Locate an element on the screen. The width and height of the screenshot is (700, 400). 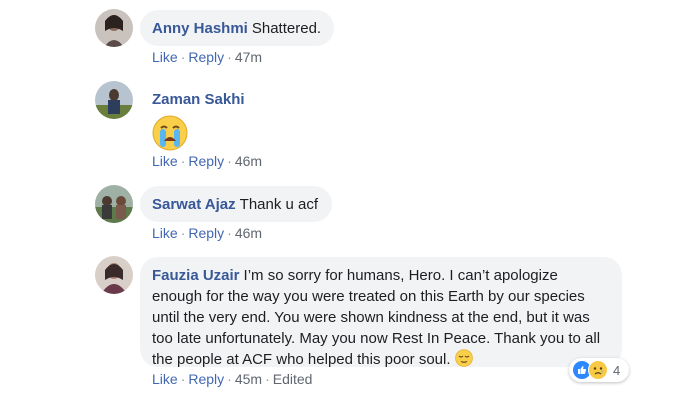
comment-actions: Like · Reply · 45m · Edited is located at coordinates (232, 379).